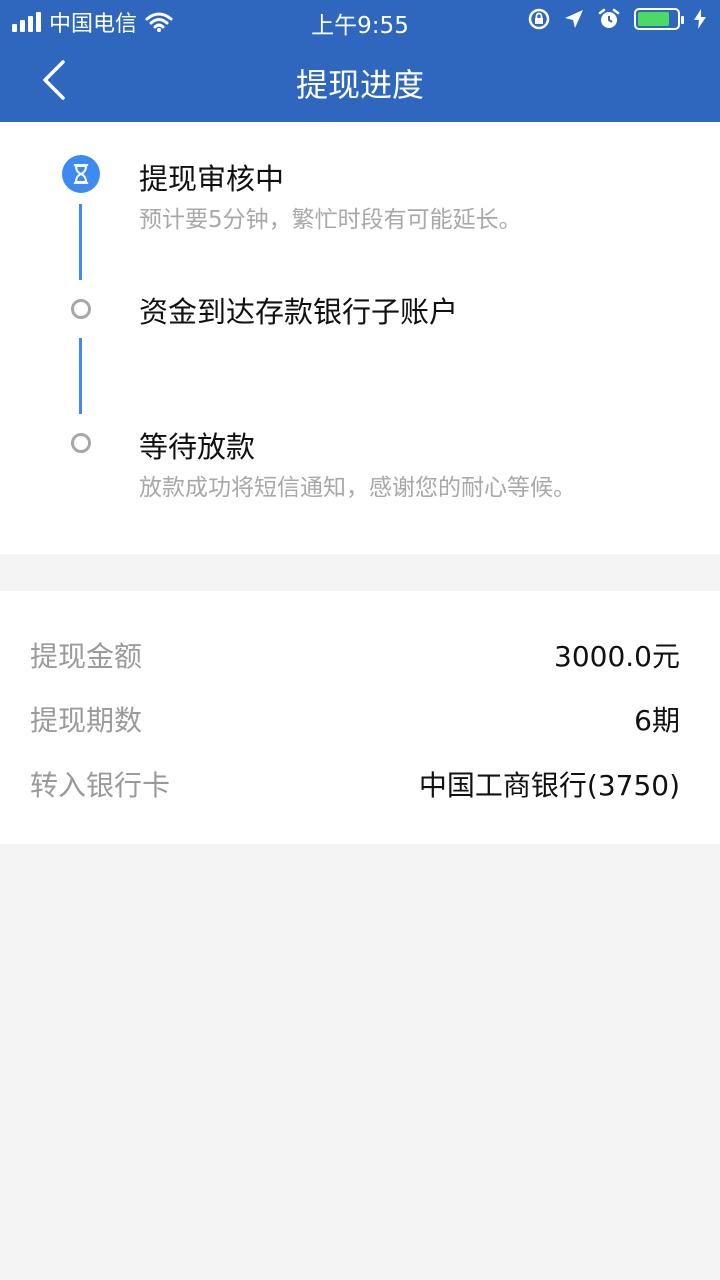 The width and height of the screenshot is (720, 1280). I want to click on charging-icon, so click(700, 19).